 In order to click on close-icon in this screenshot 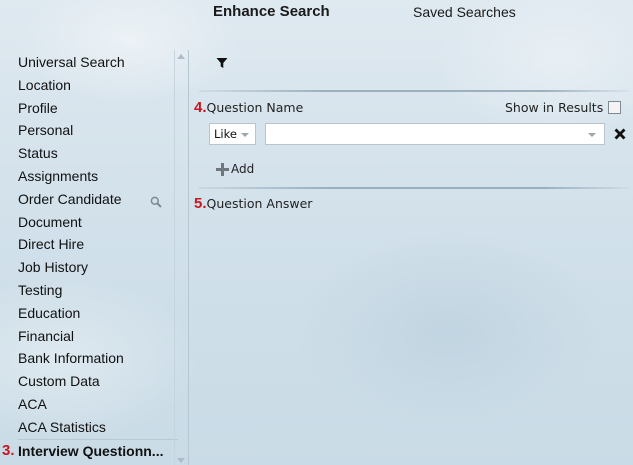, I will do `click(620, 134)`.